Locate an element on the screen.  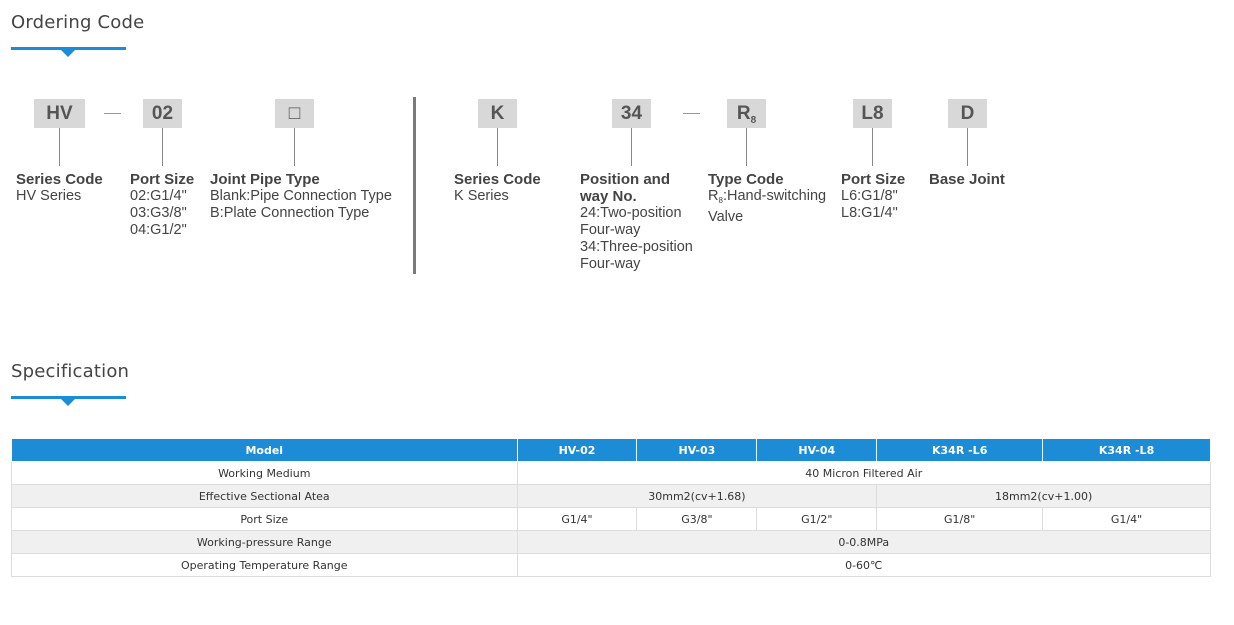
label-head: Type Code is located at coordinates (746, 179).